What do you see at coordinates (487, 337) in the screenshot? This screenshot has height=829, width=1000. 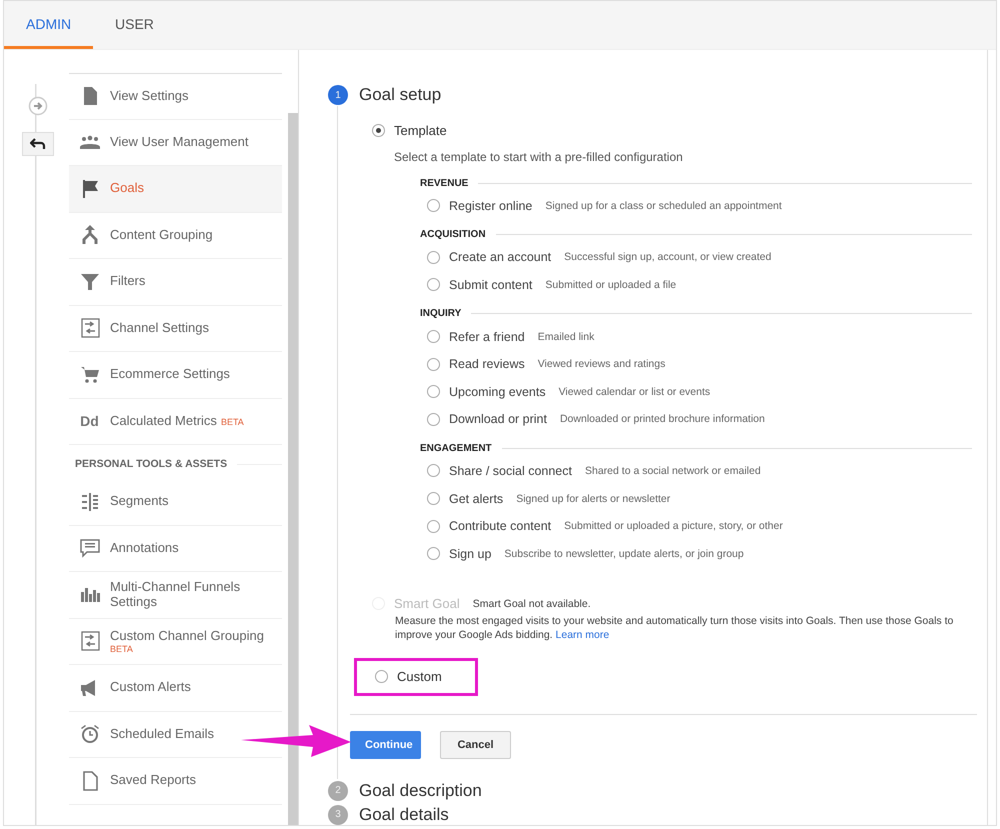 I see `option-label: Refer a friend` at bounding box center [487, 337].